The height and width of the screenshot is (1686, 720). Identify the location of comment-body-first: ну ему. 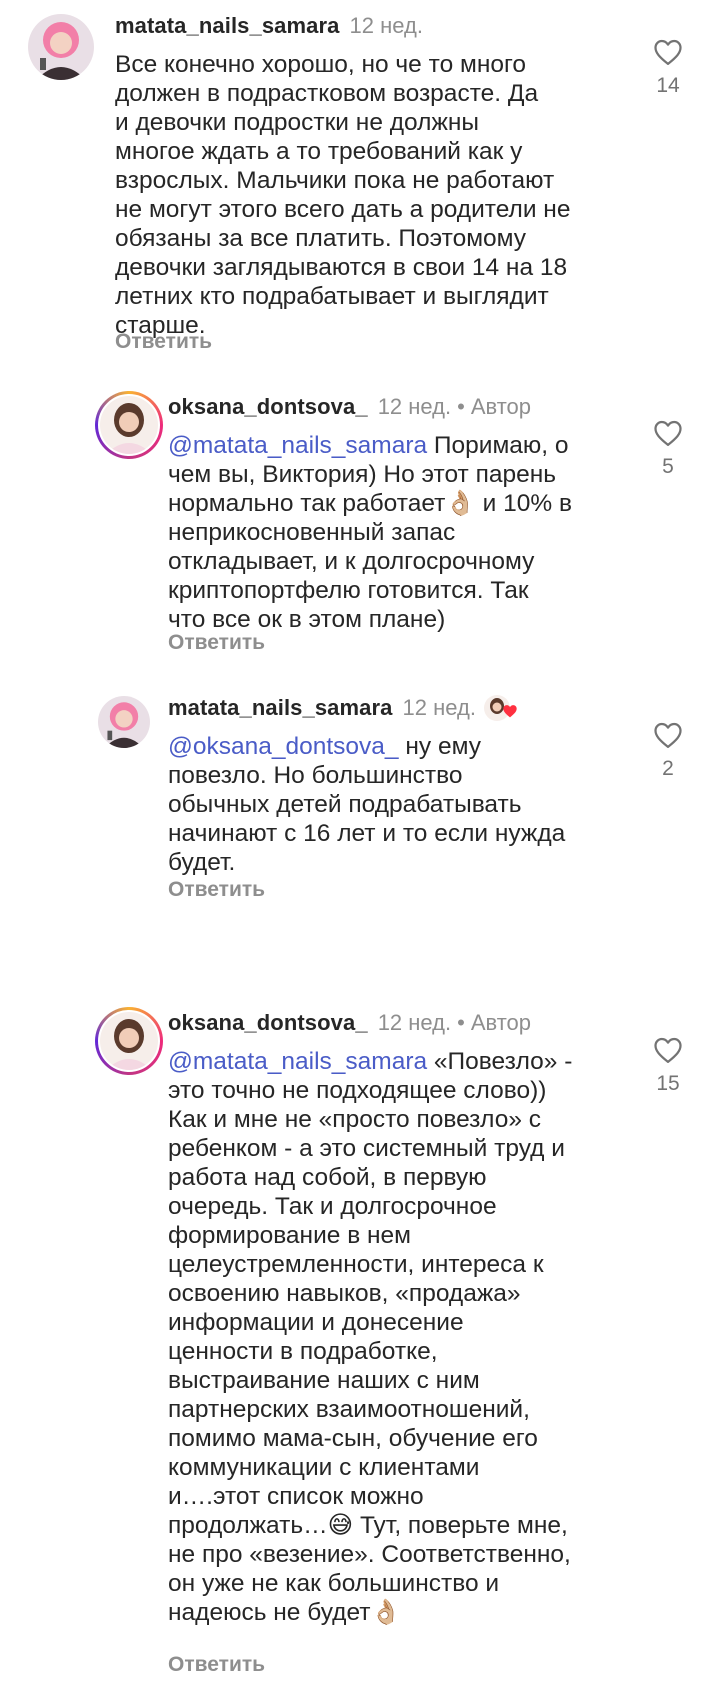
(439, 746).